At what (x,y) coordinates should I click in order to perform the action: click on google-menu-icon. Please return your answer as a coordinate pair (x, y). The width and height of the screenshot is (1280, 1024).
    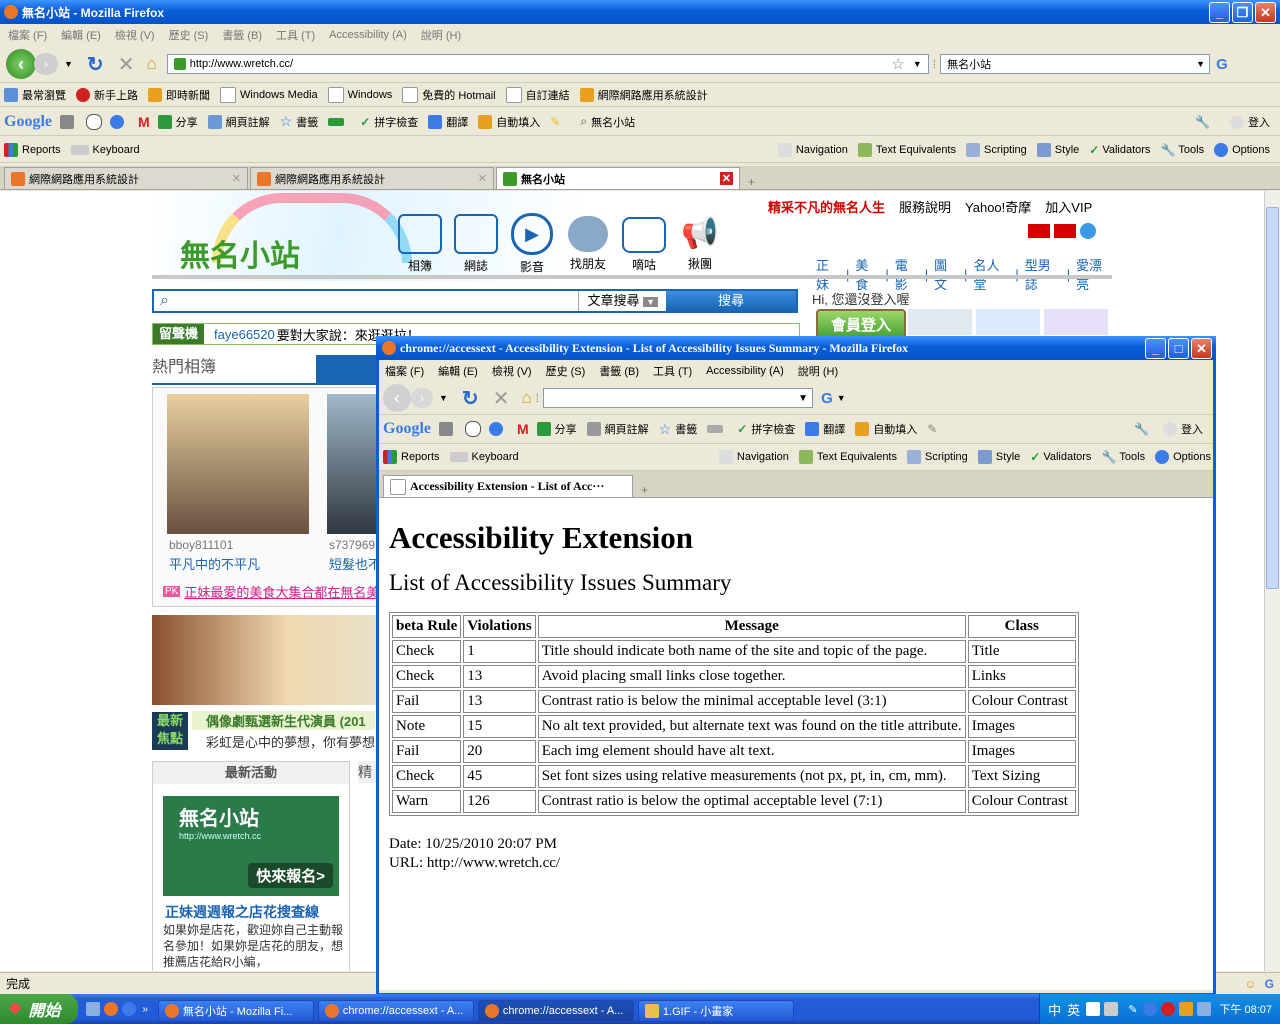
    Looking at the image, I should click on (446, 429).